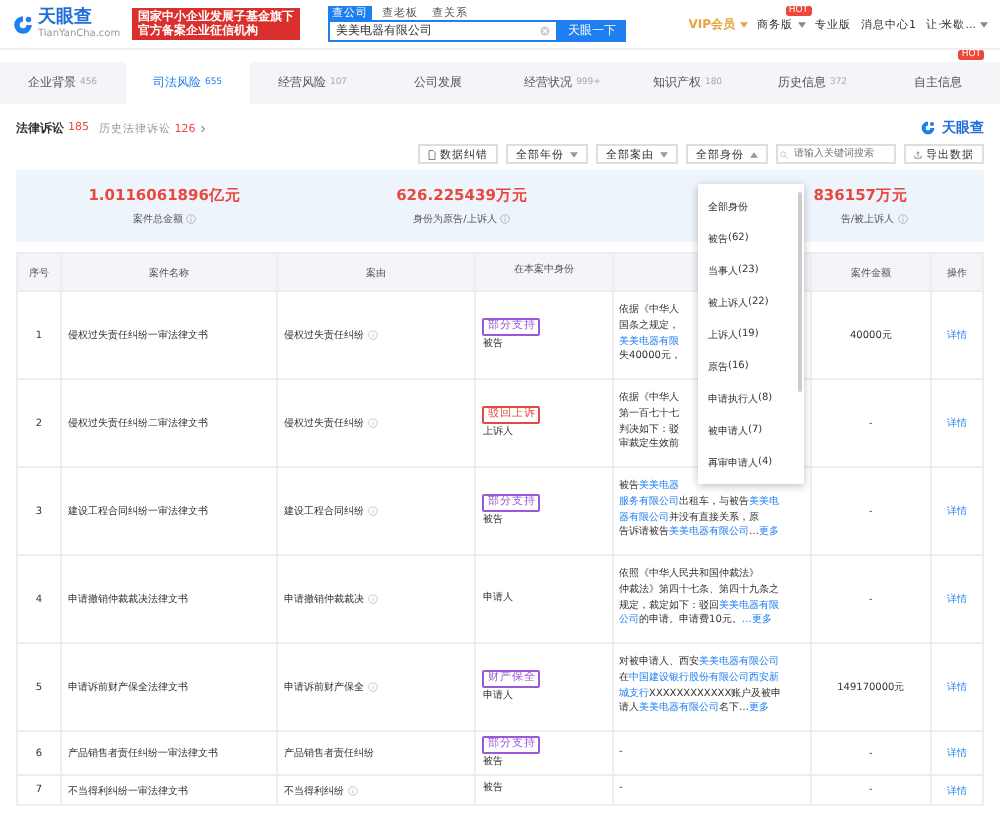 This screenshot has height=820, width=1000. I want to click on export-icon, so click(918, 154).